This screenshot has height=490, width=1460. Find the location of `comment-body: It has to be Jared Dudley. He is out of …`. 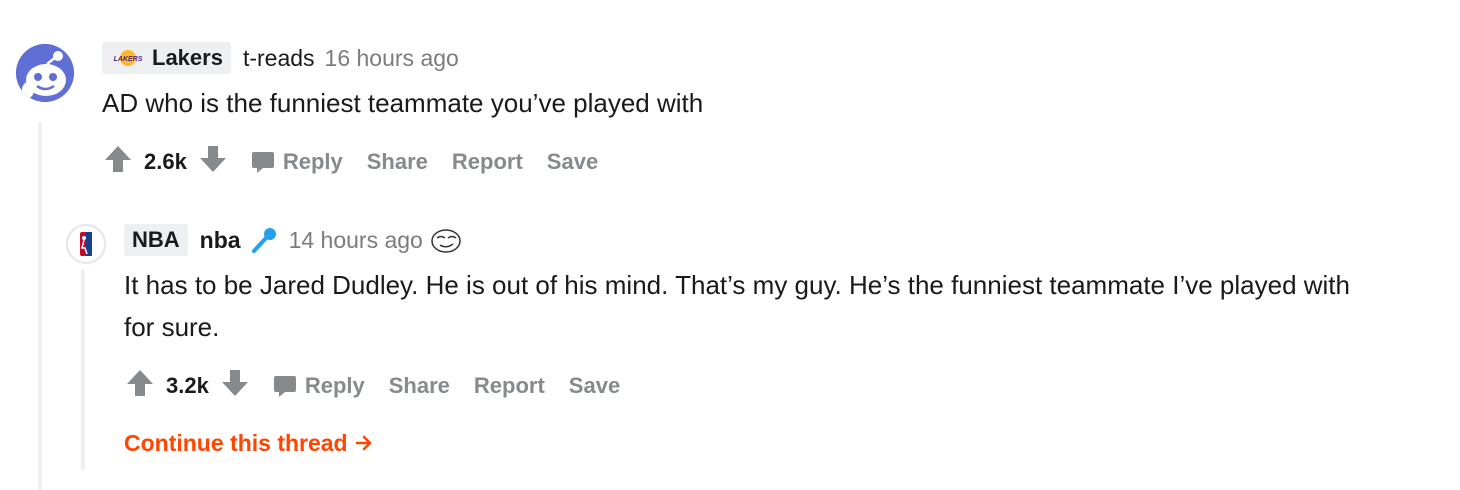

comment-body: It has to be Jared Dudley. He is out of … is located at coordinates (737, 306).